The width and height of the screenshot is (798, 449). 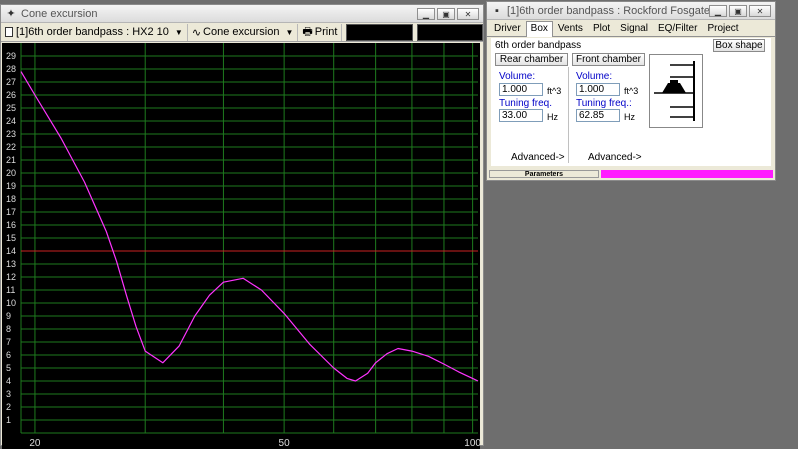 I want to click on front-volume-unit: ft^3, so click(x=631, y=91).